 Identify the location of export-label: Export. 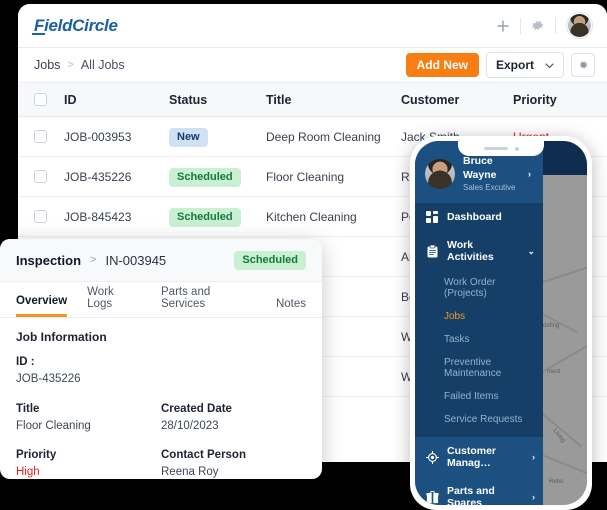
(514, 65).